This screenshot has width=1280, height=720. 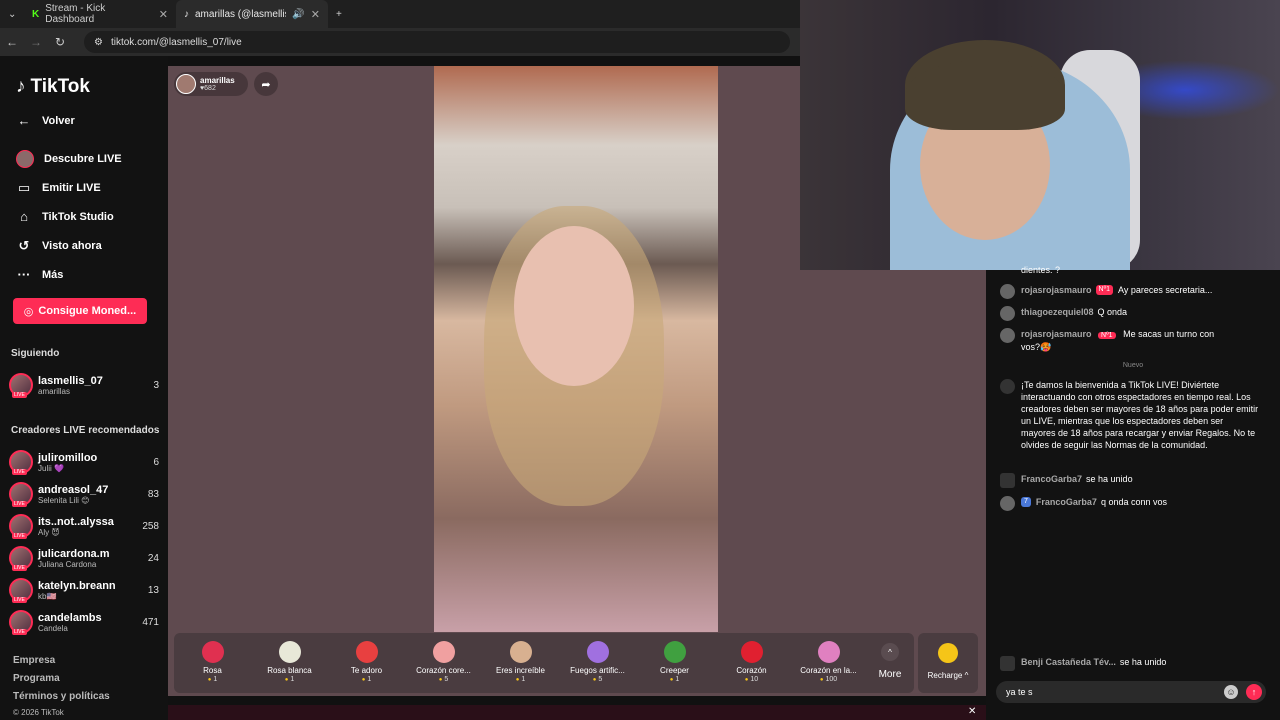 I want to click on recommended-title: Creadores LIVE recomendados, so click(x=85, y=430).